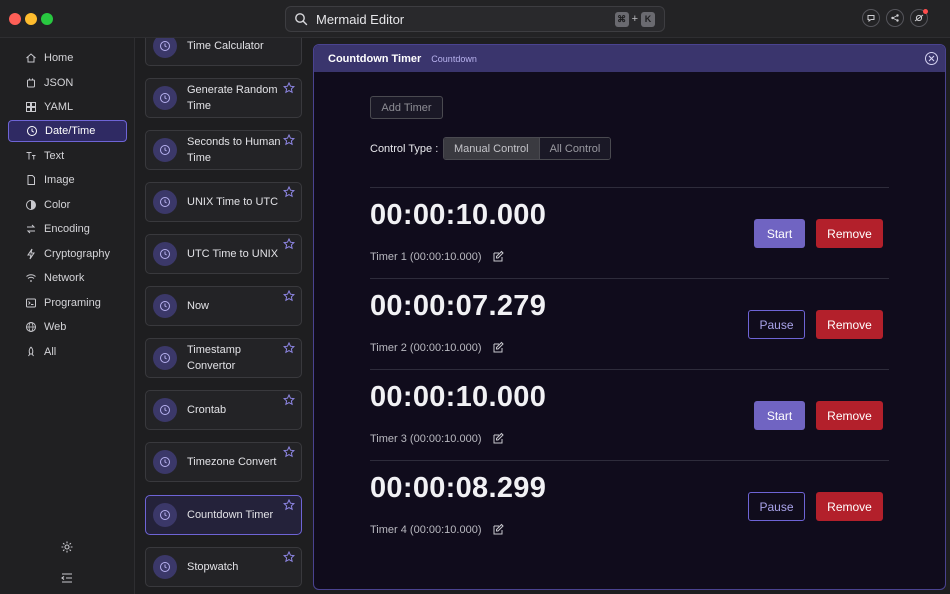  What do you see at coordinates (57, 205) in the screenshot?
I see `sidebar-item-label: Color` at bounding box center [57, 205].